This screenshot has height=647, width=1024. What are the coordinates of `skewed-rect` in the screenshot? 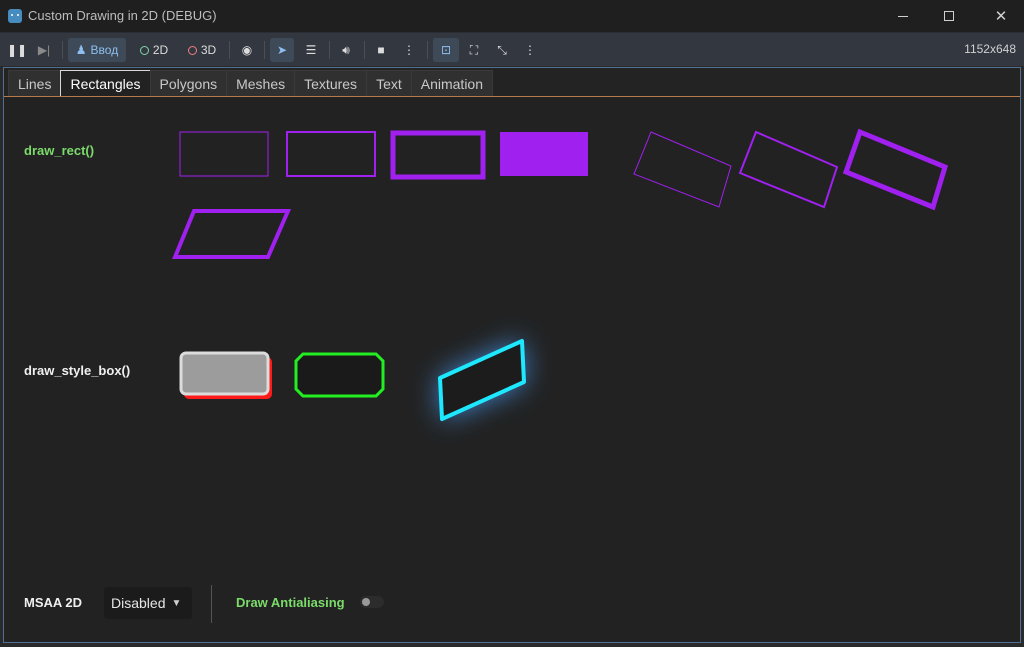 It's located at (232, 234).